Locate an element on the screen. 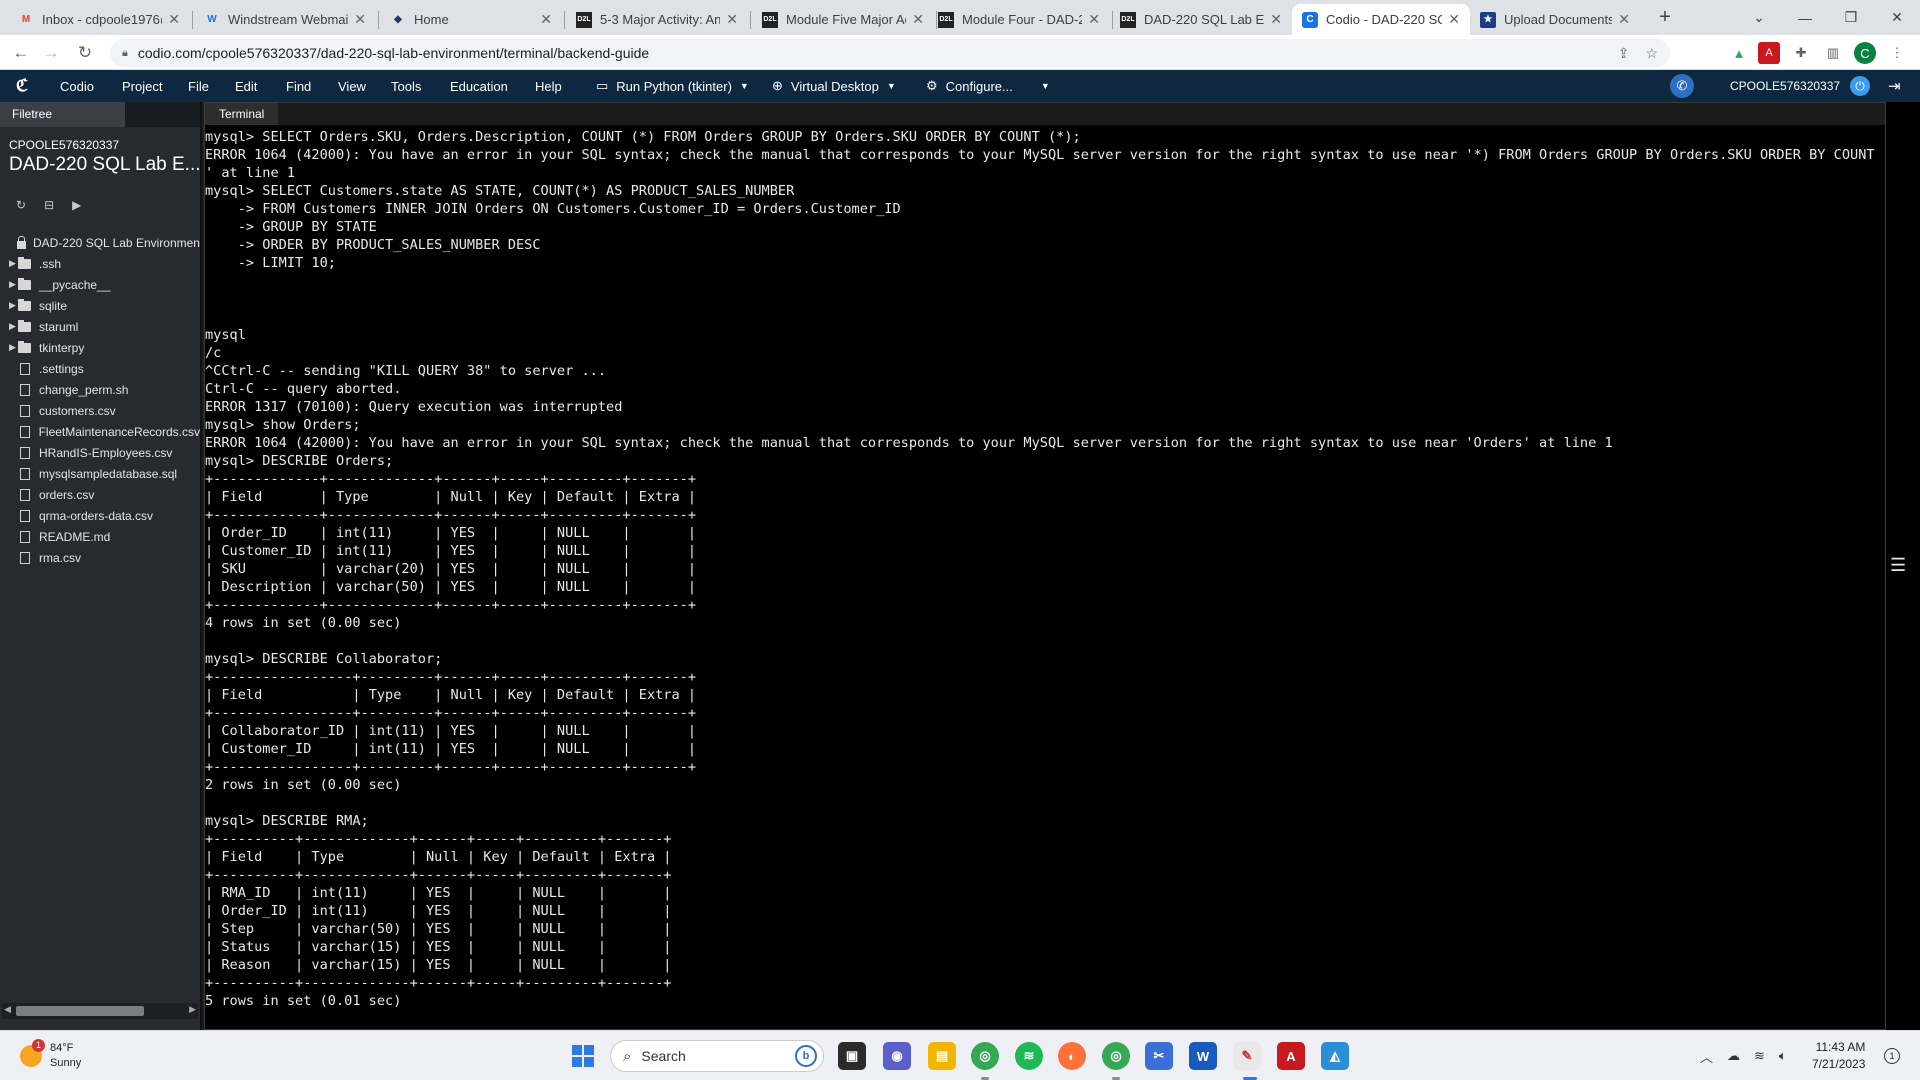  browser-tab-codio: C Codio - DAD-220 SQL ✕ is located at coordinates (1381, 19).